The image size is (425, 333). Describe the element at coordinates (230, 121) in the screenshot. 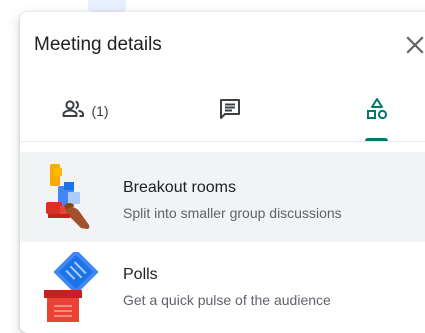

I see `tab-chat` at that location.